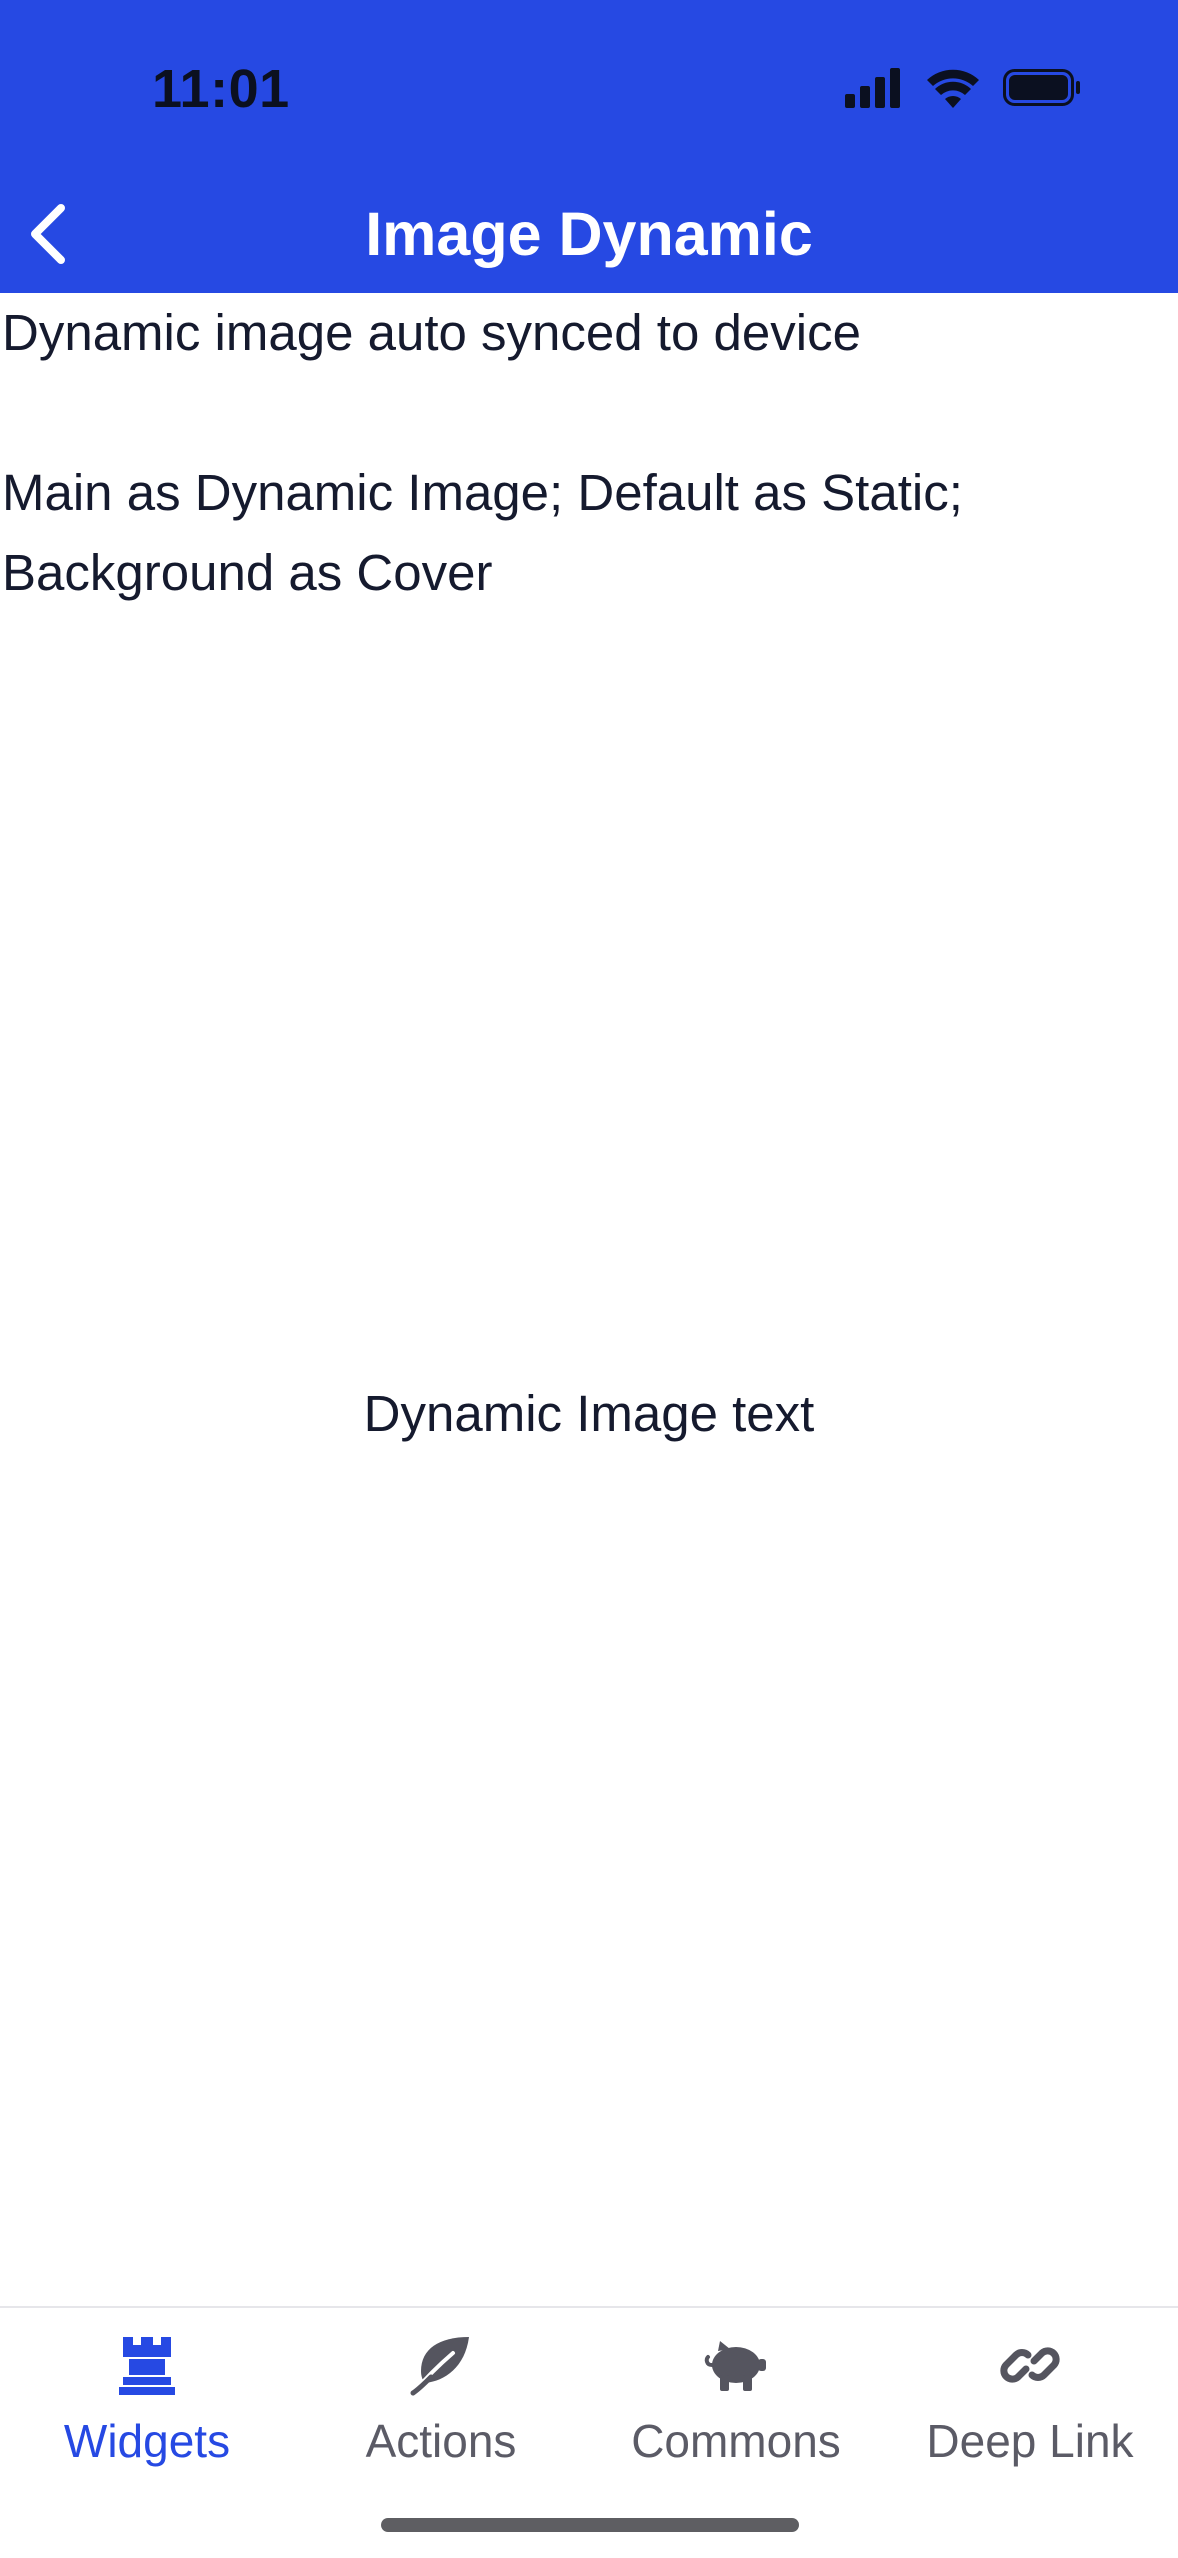  What do you see at coordinates (590, 2525) in the screenshot?
I see `home-indicator` at bounding box center [590, 2525].